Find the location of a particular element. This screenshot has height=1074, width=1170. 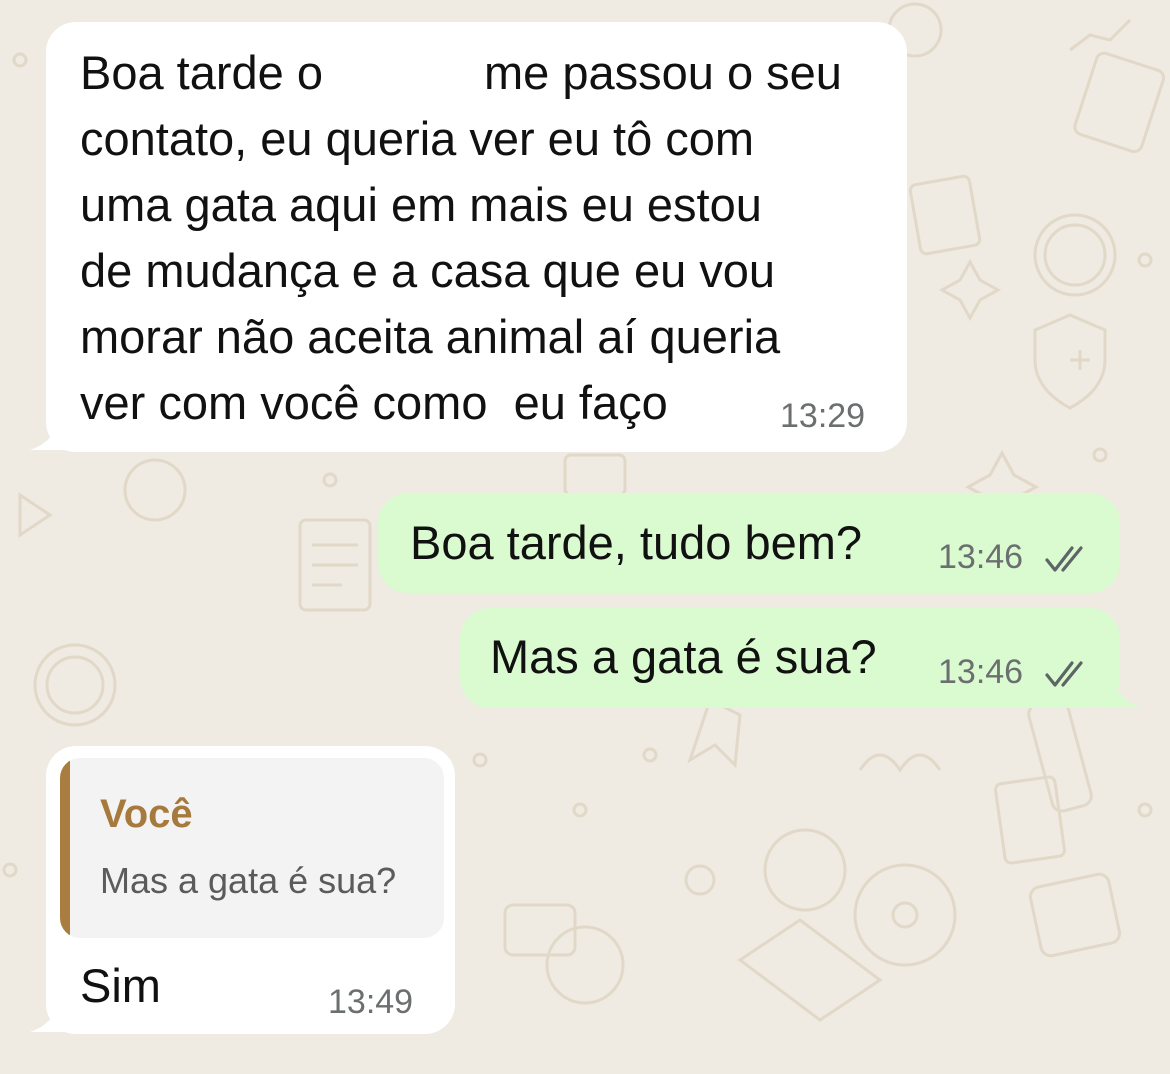

face-doodle is located at coordinates (155, 490).